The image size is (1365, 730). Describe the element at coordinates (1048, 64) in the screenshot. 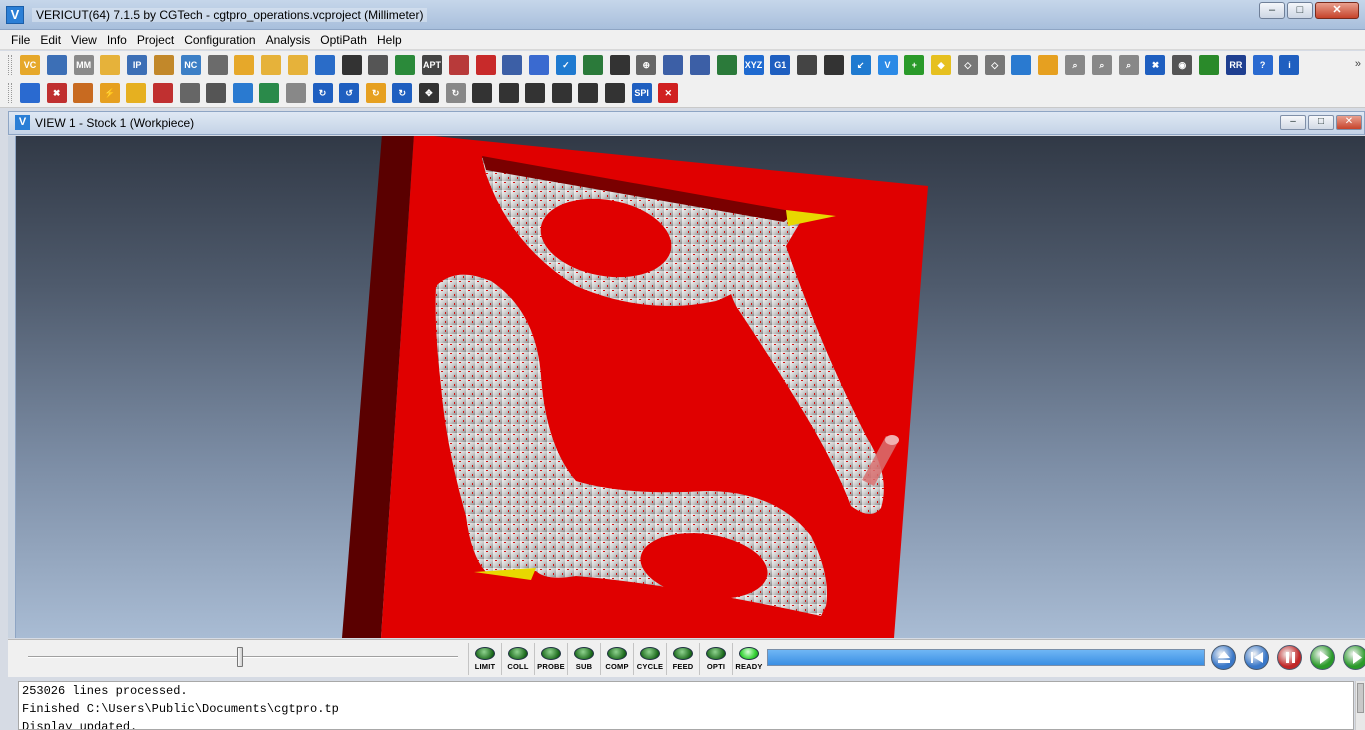

I see `palette-icon` at that location.